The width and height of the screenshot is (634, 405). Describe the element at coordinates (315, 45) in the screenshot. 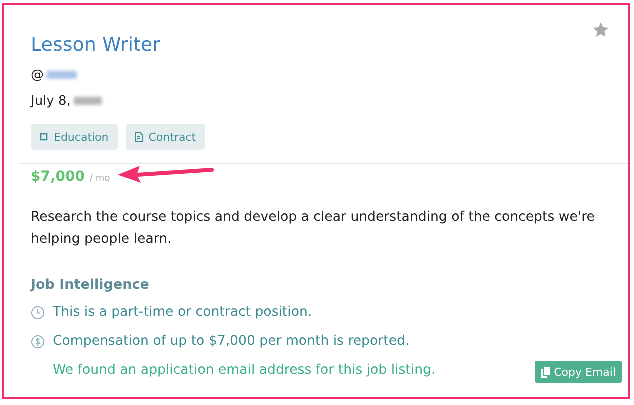

I see `job-title: Lesson Writer` at that location.